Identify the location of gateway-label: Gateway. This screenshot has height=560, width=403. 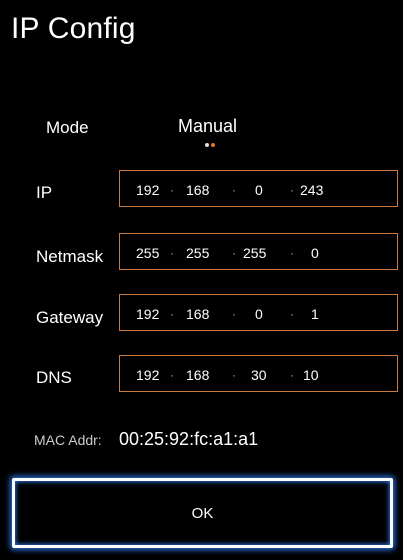
(70, 317).